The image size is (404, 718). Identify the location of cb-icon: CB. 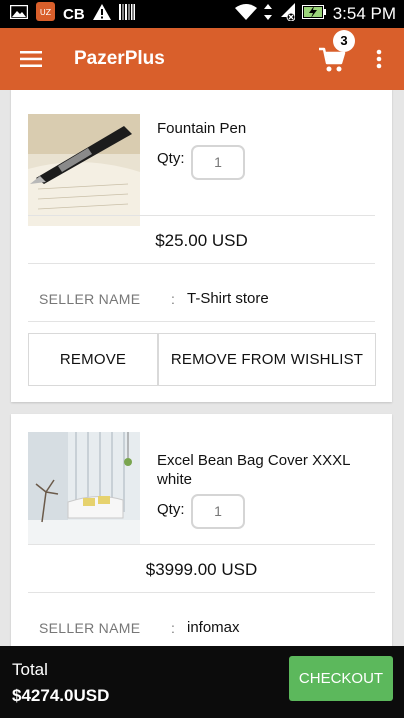
(74, 14).